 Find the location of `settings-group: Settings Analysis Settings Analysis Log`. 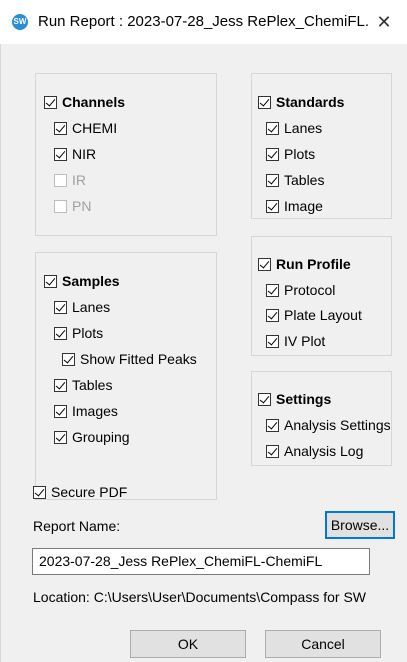

settings-group: Settings Analysis Settings Analysis Log is located at coordinates (321, 418).